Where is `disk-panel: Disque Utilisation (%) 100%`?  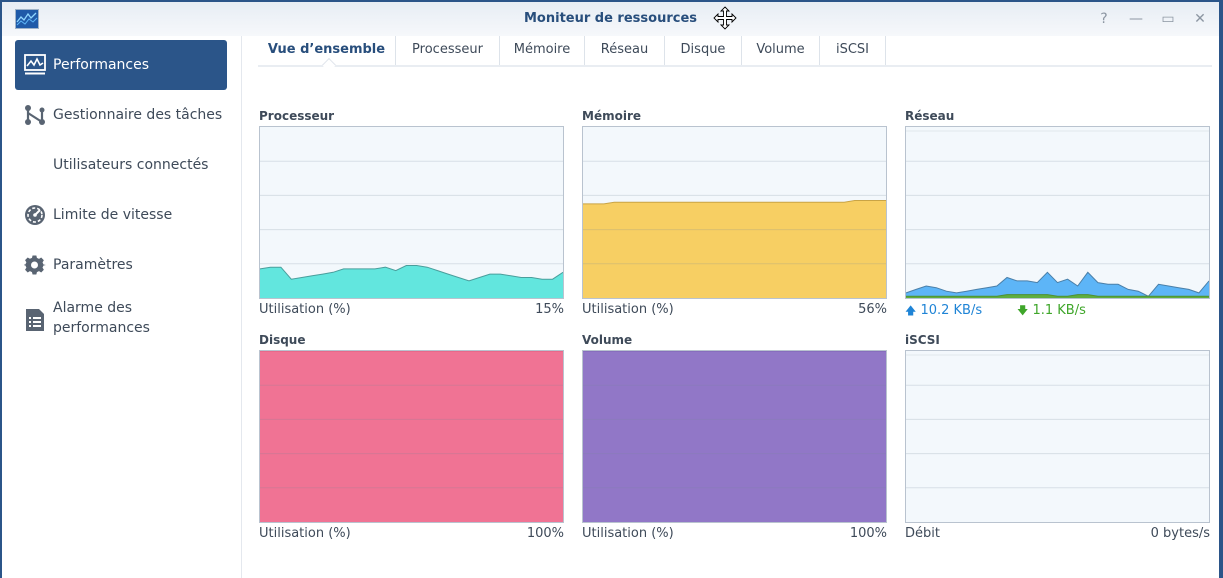
disk-panel: Disque Utilisation (%) 100% is located at coordinates (411, 439).